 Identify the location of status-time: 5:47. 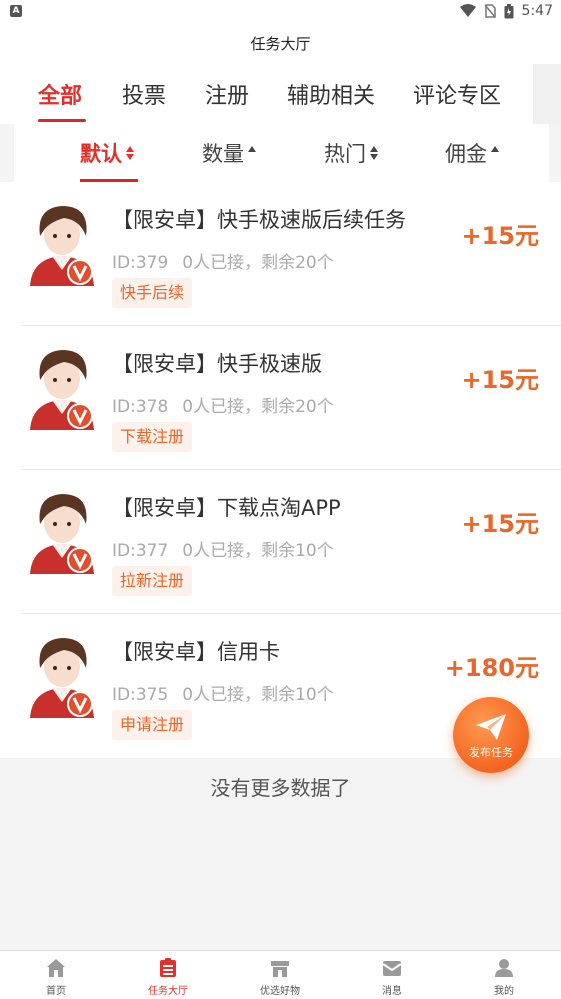
(537, 11).